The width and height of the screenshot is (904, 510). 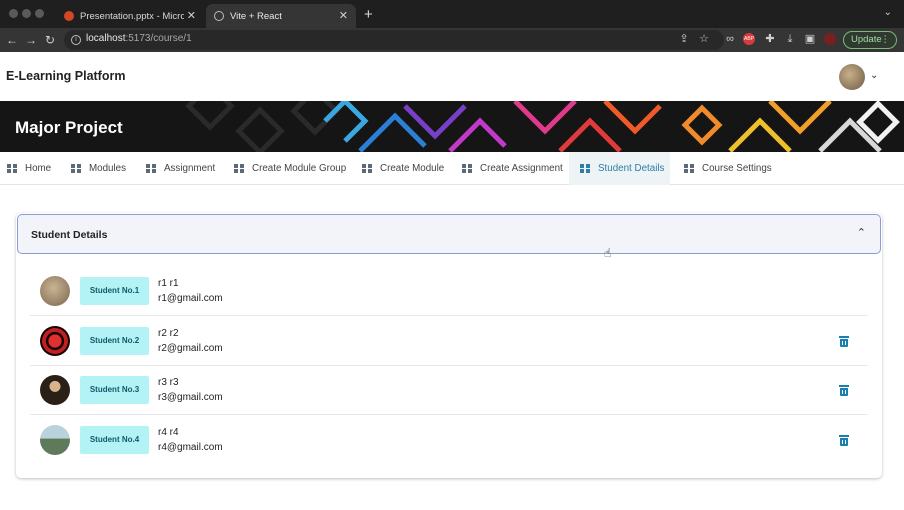 I want to click on new-tab-button: +, so click(x=368, y=14).